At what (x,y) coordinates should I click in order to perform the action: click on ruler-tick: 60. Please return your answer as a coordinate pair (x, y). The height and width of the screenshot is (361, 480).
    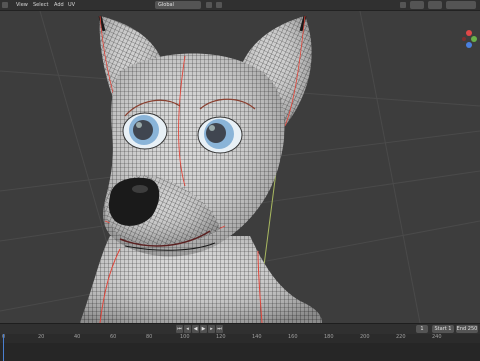
    Looking at the image, I should click on (113, 337).